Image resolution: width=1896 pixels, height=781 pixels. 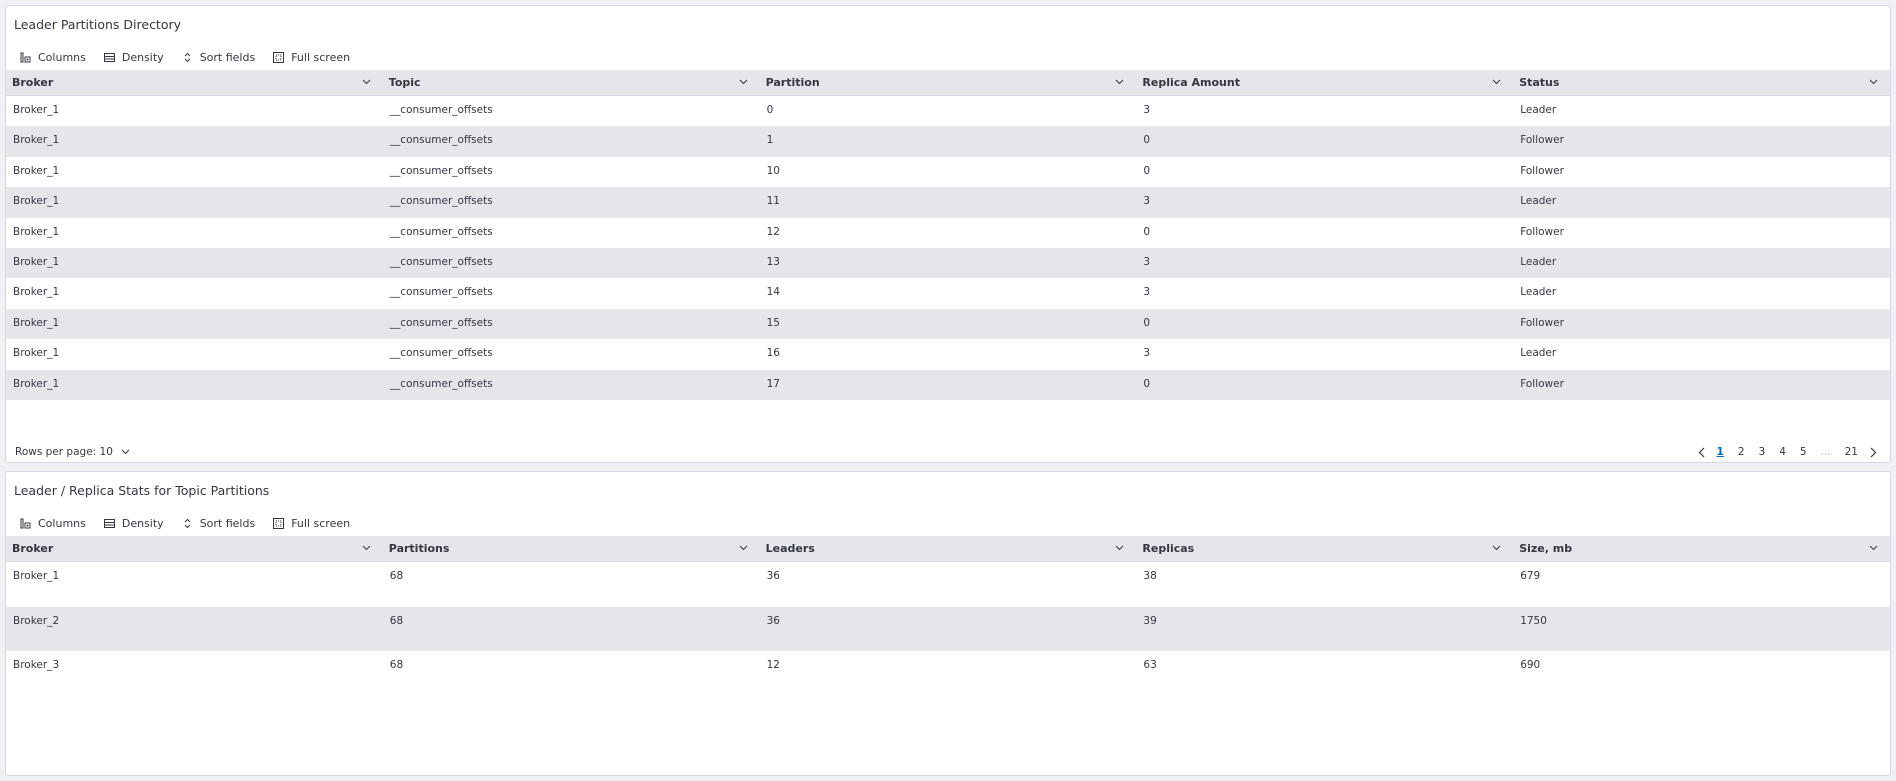 I want to click on column-header-partitions: Partitions, so click(x=571, y=549).